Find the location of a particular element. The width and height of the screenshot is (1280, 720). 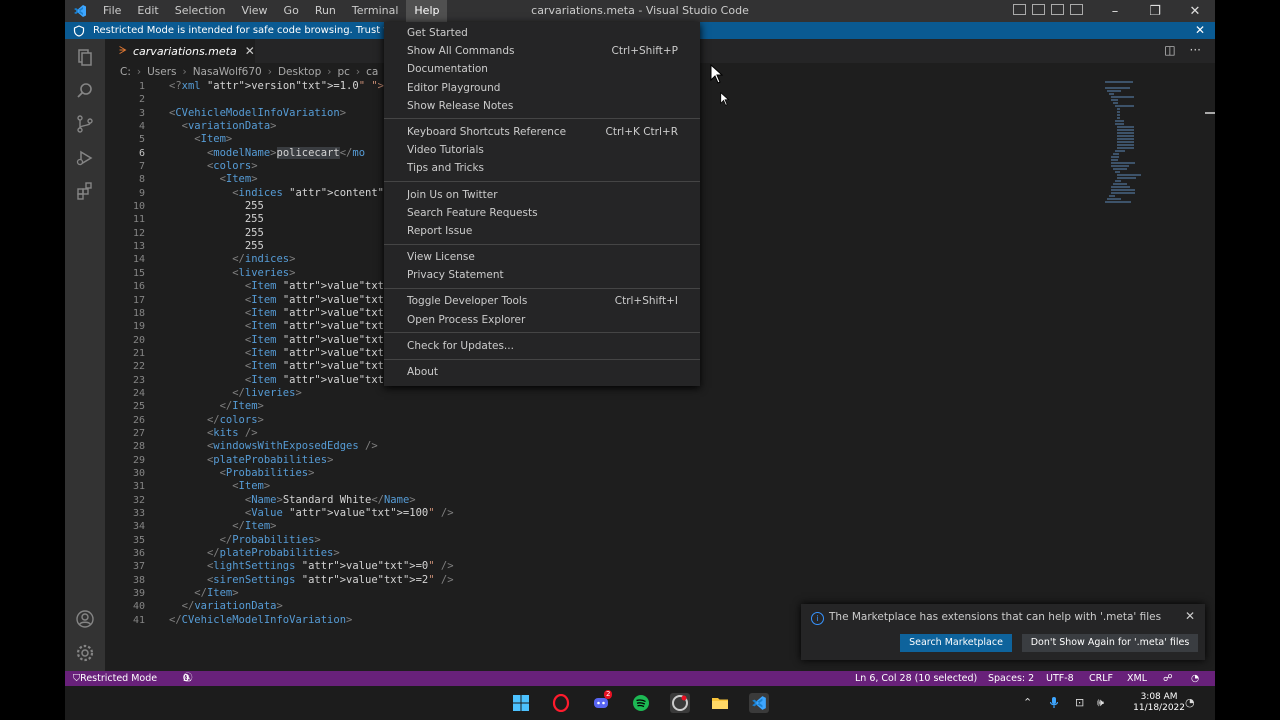

run-debug-icon is located at coordinates (85, 158).